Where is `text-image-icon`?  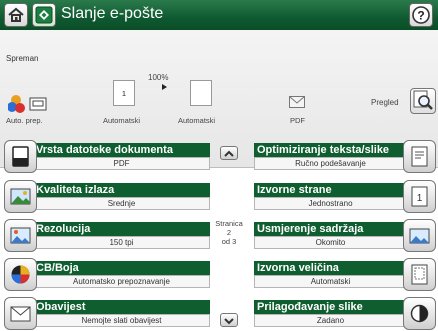 text-image-icon is located at coordinates (419, 156).